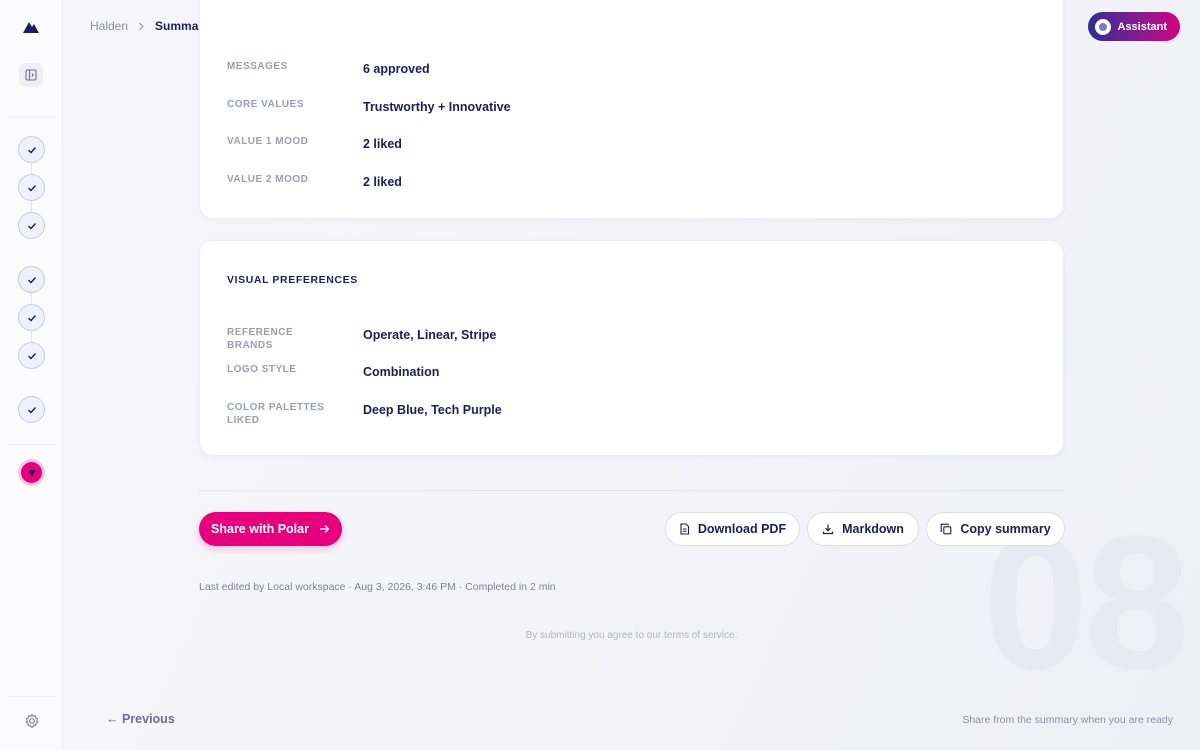  I want to click on row-label: VALUE 1 MOOD, so click(268, 141).